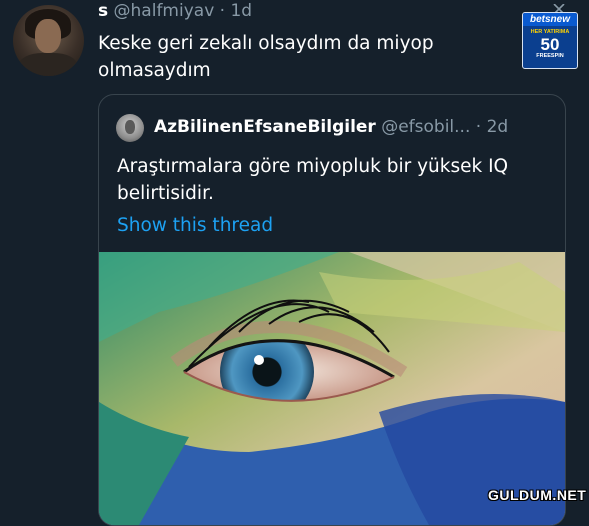  Describe the element at coordinates (550, 56) in the screenshot. I see `ad-line-2: FREESPIN` at that location.